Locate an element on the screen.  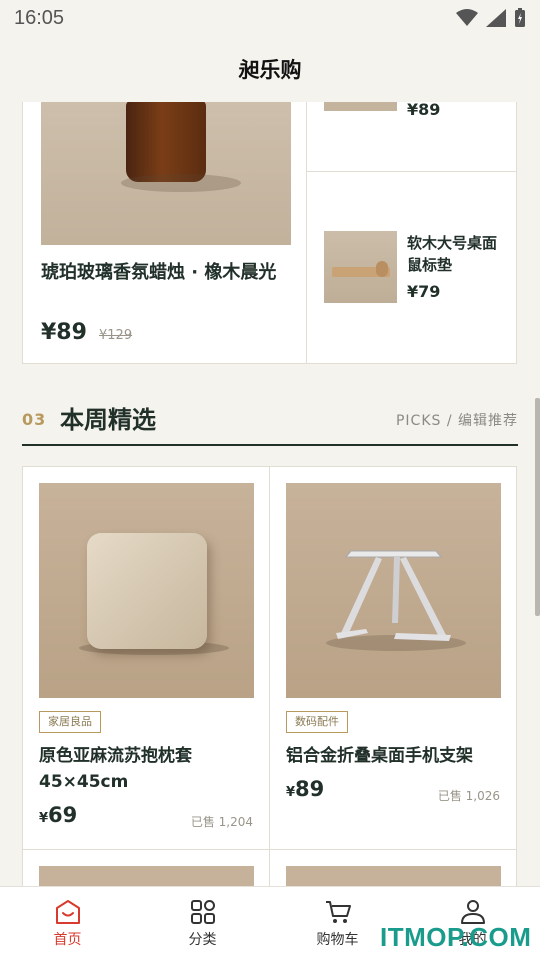
sold-count: 已售 1,204 is located at coordinates (221, 822).